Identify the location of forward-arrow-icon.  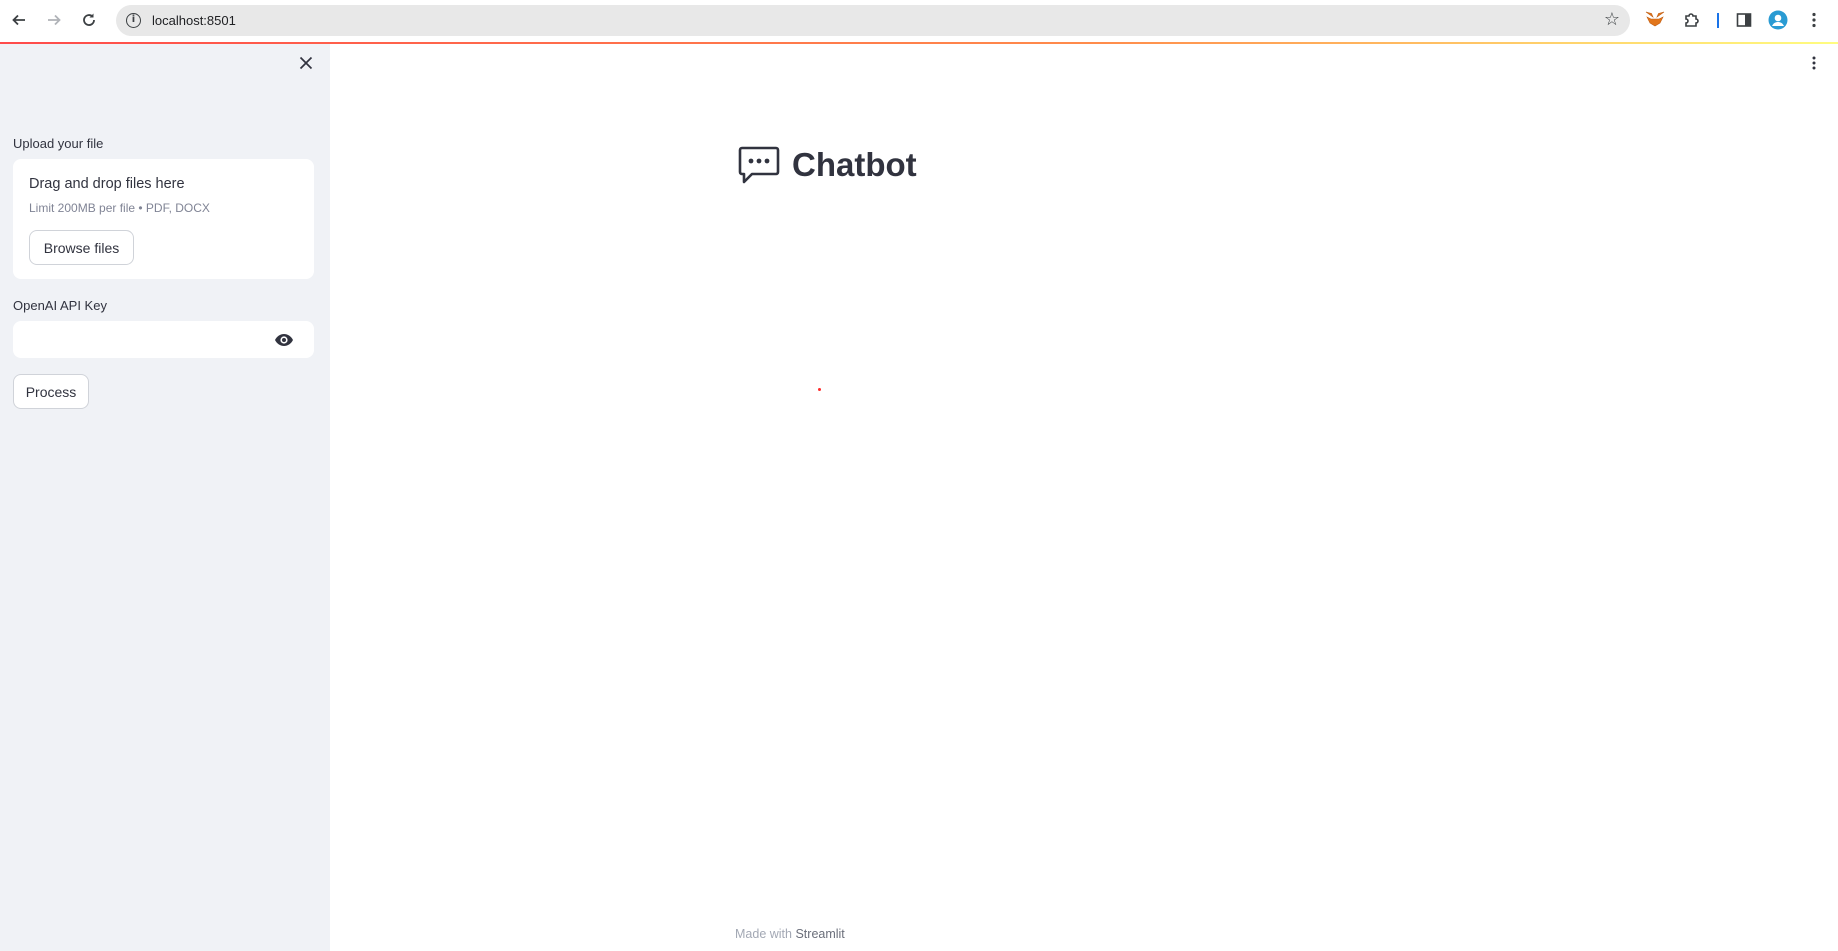
(54, 20).